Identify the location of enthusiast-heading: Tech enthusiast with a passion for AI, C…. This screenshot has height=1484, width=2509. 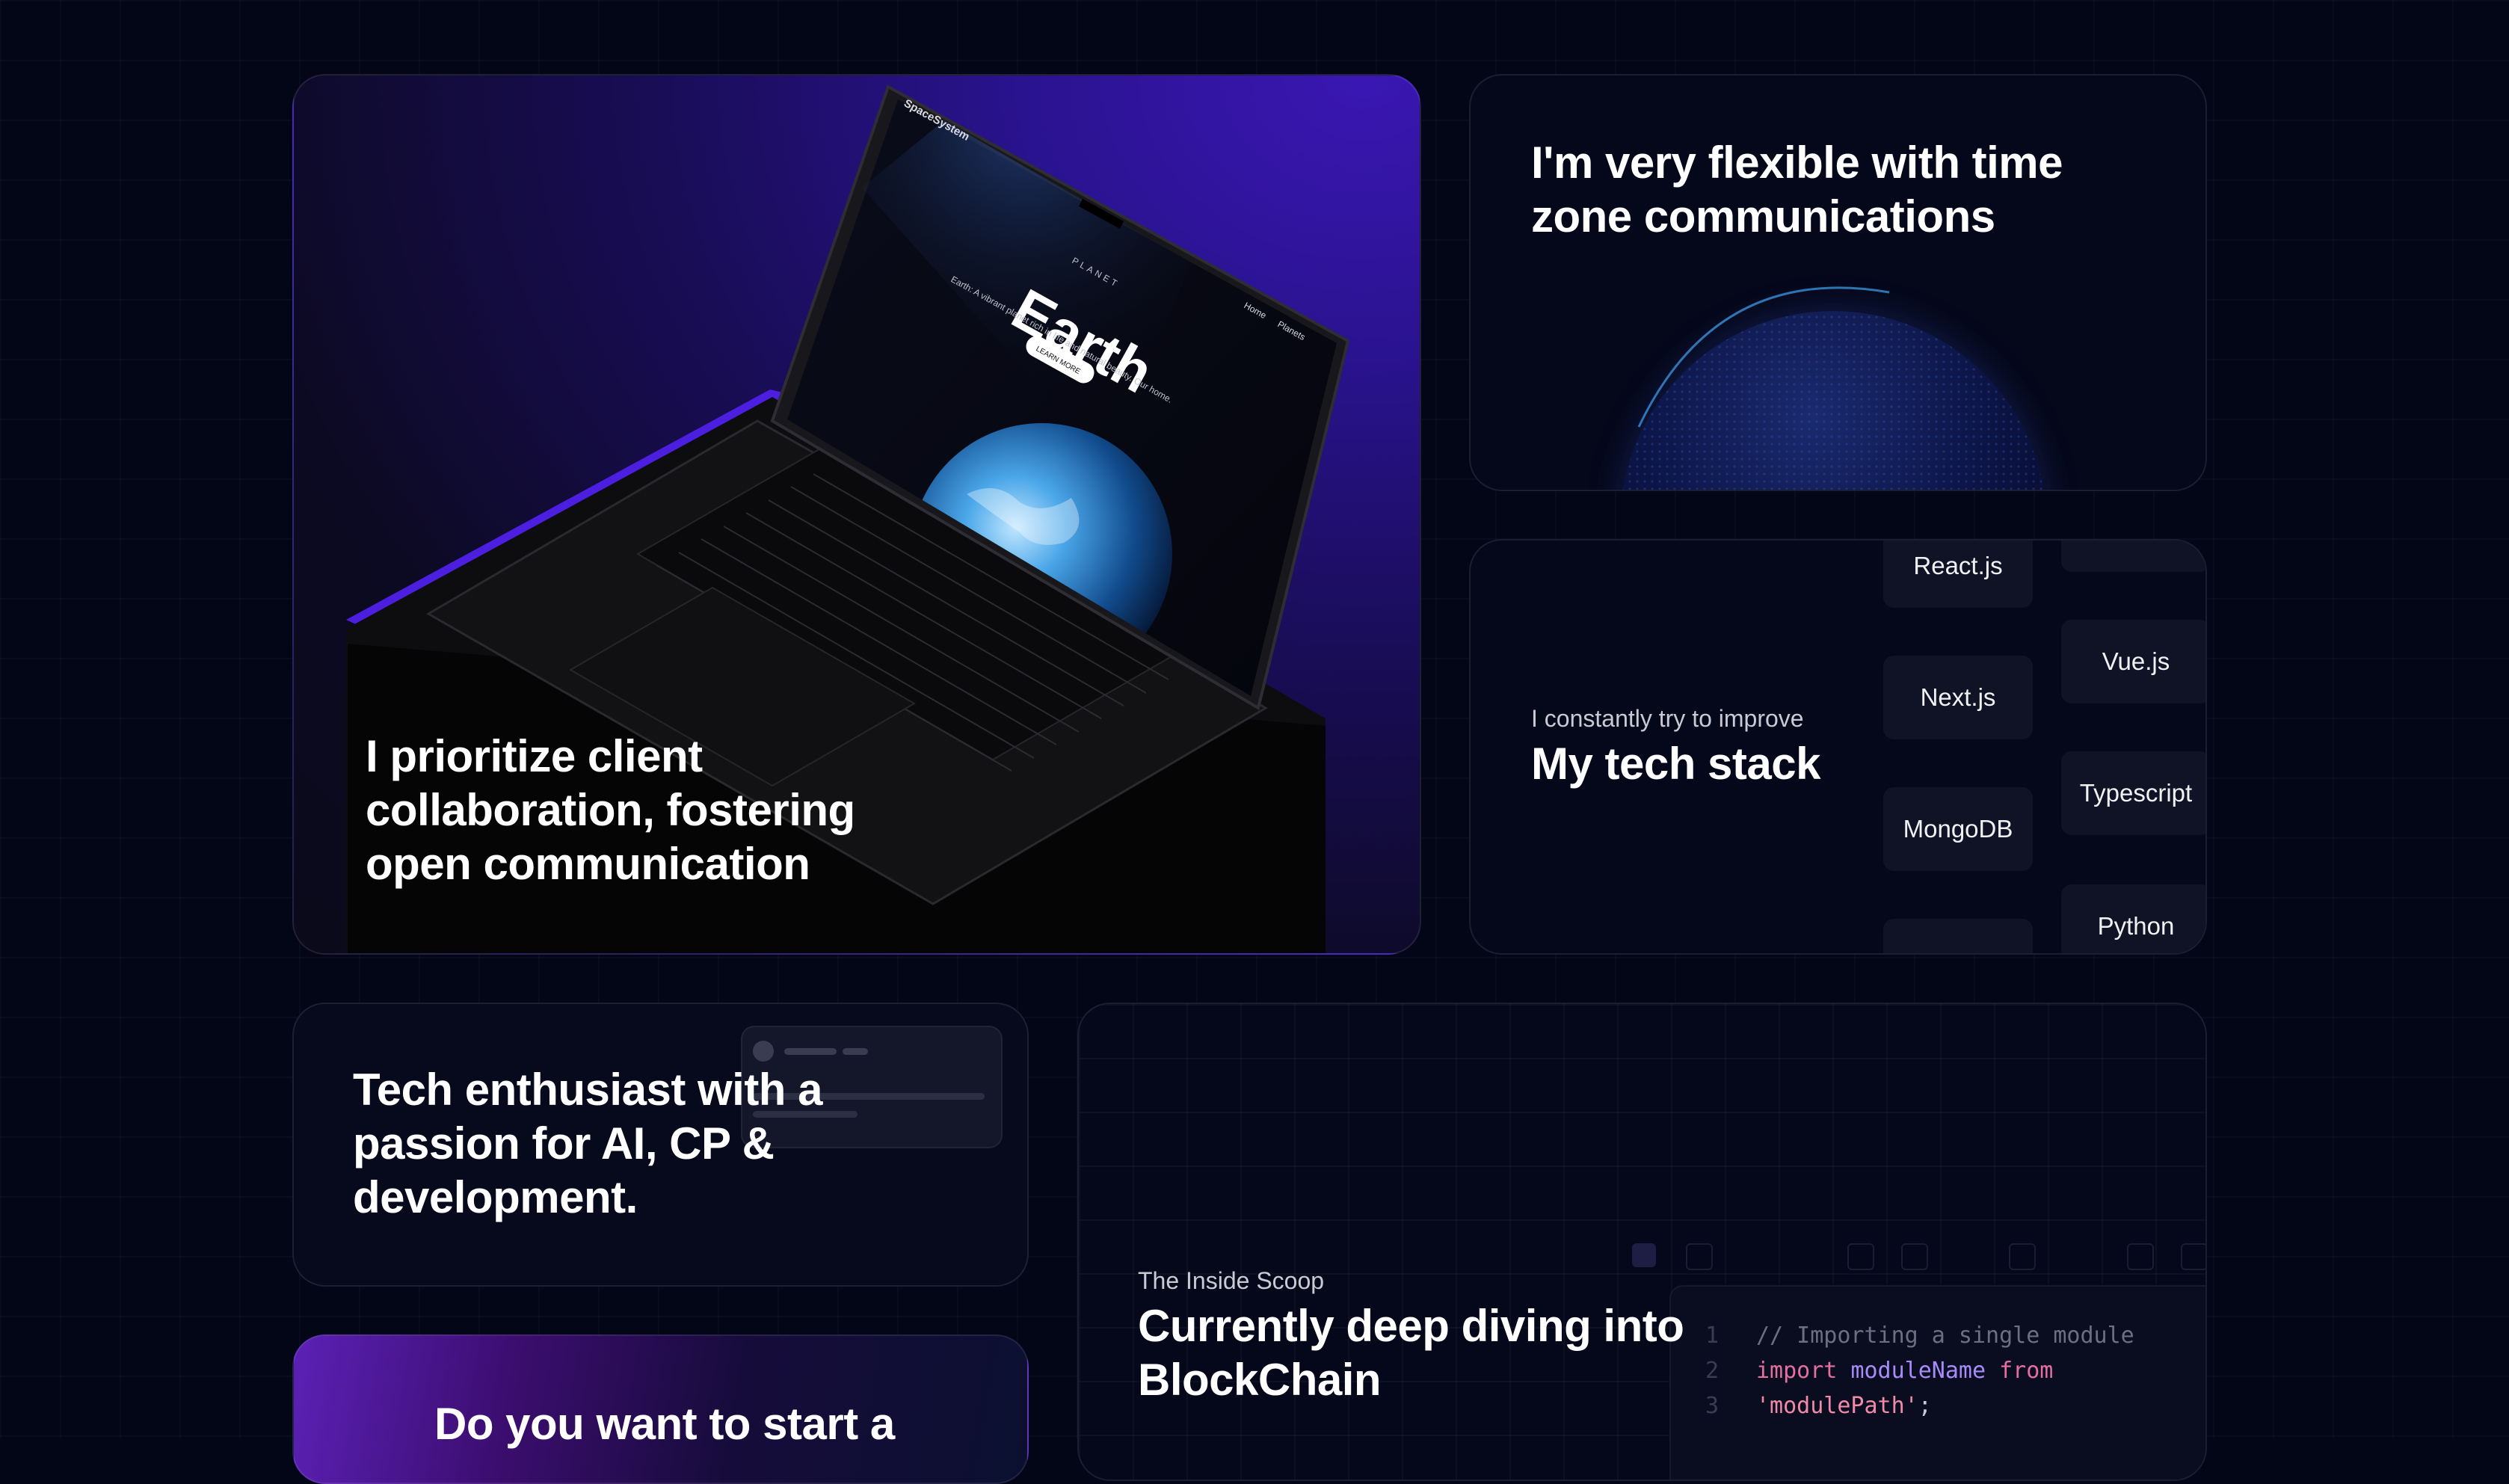
(588, 1143).